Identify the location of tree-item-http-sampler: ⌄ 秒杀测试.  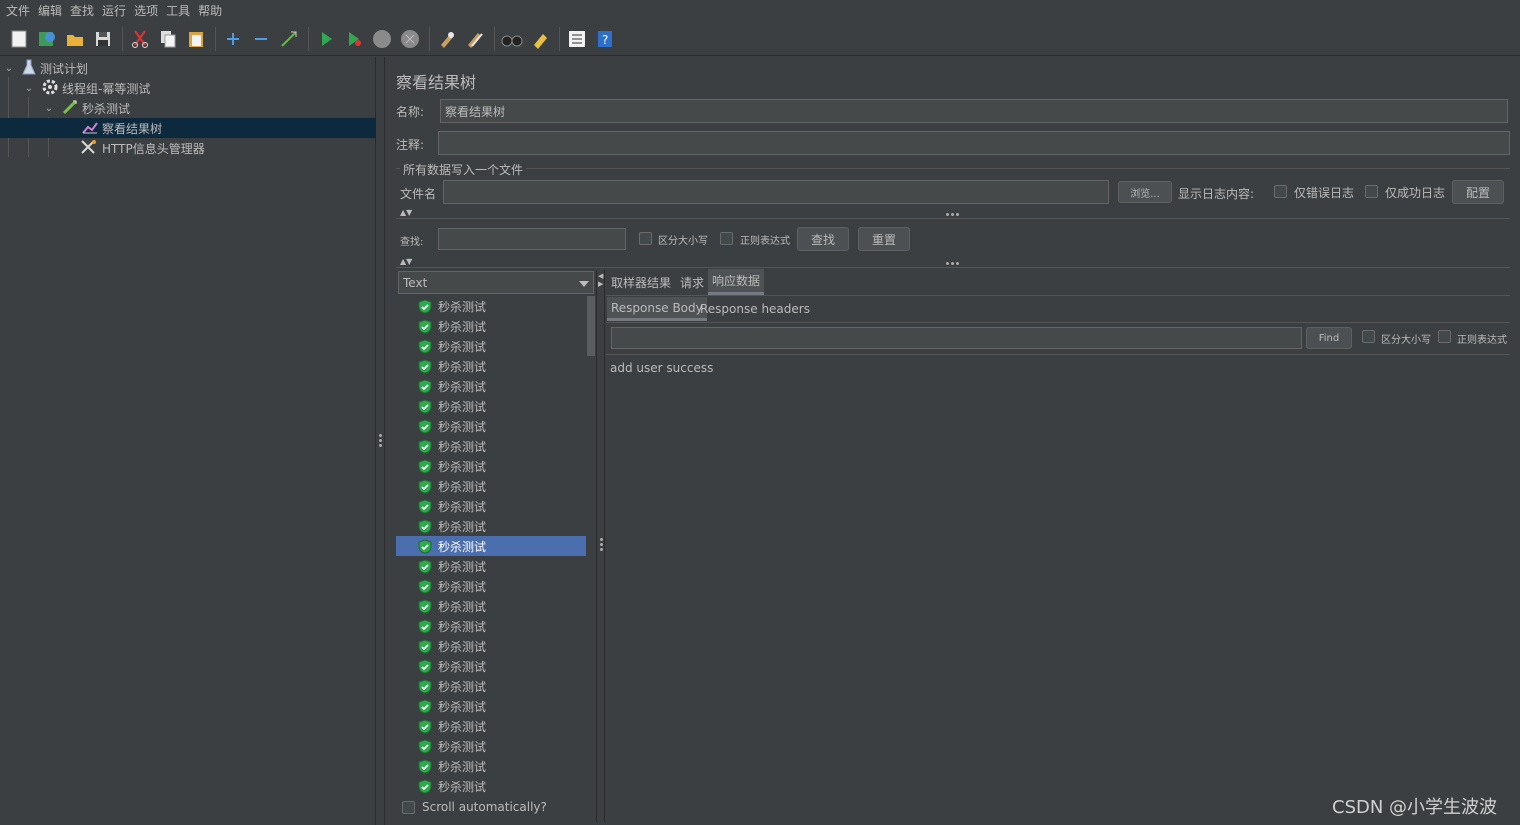
(86, 108).